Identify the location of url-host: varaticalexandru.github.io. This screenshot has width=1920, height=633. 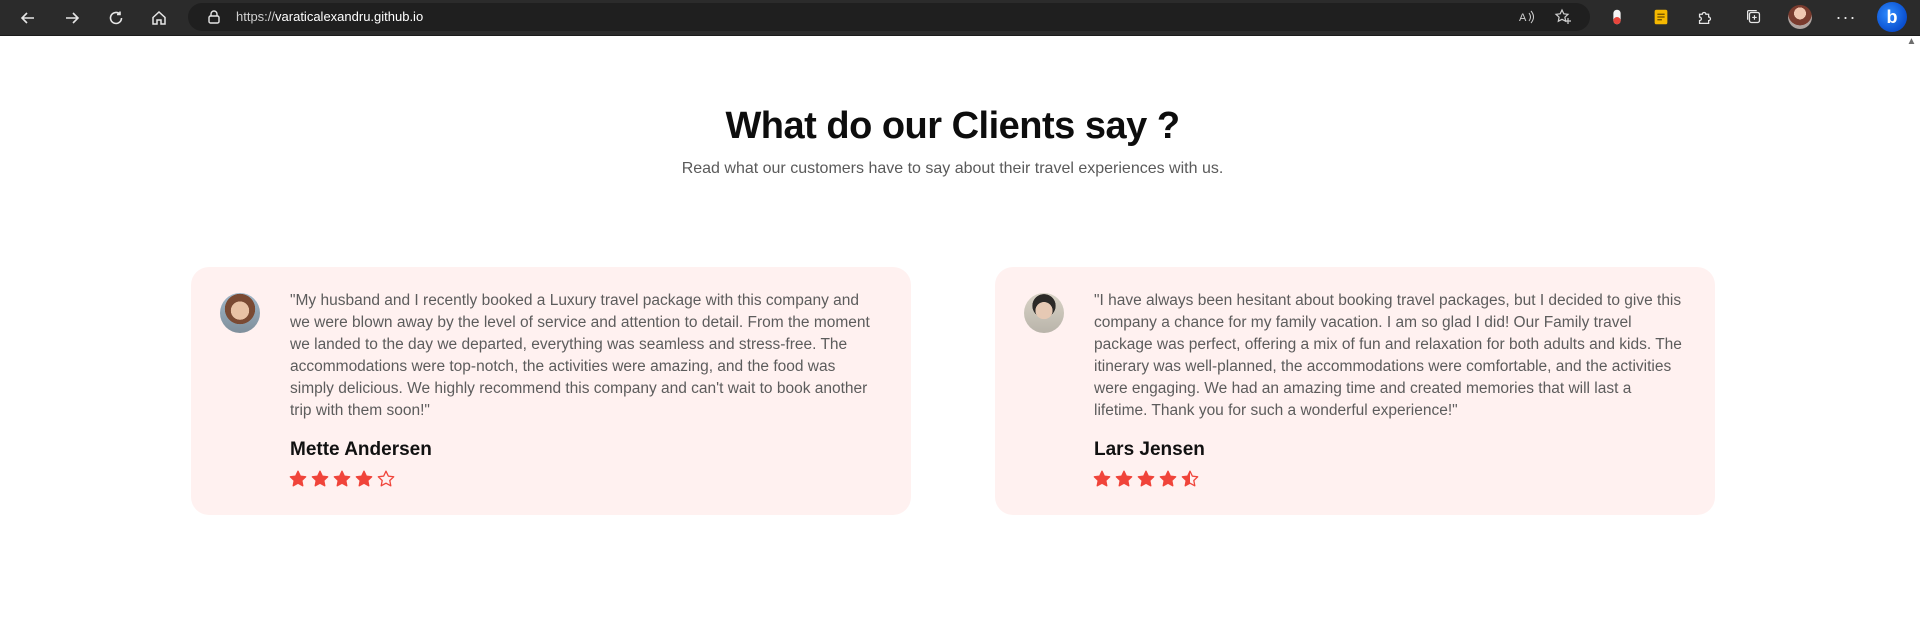
(349, 16).